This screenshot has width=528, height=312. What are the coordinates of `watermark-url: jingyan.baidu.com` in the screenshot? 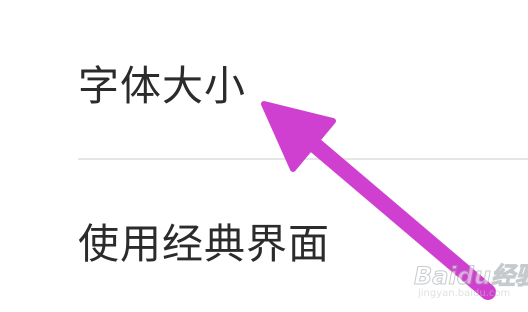 It's located at (464, 293).